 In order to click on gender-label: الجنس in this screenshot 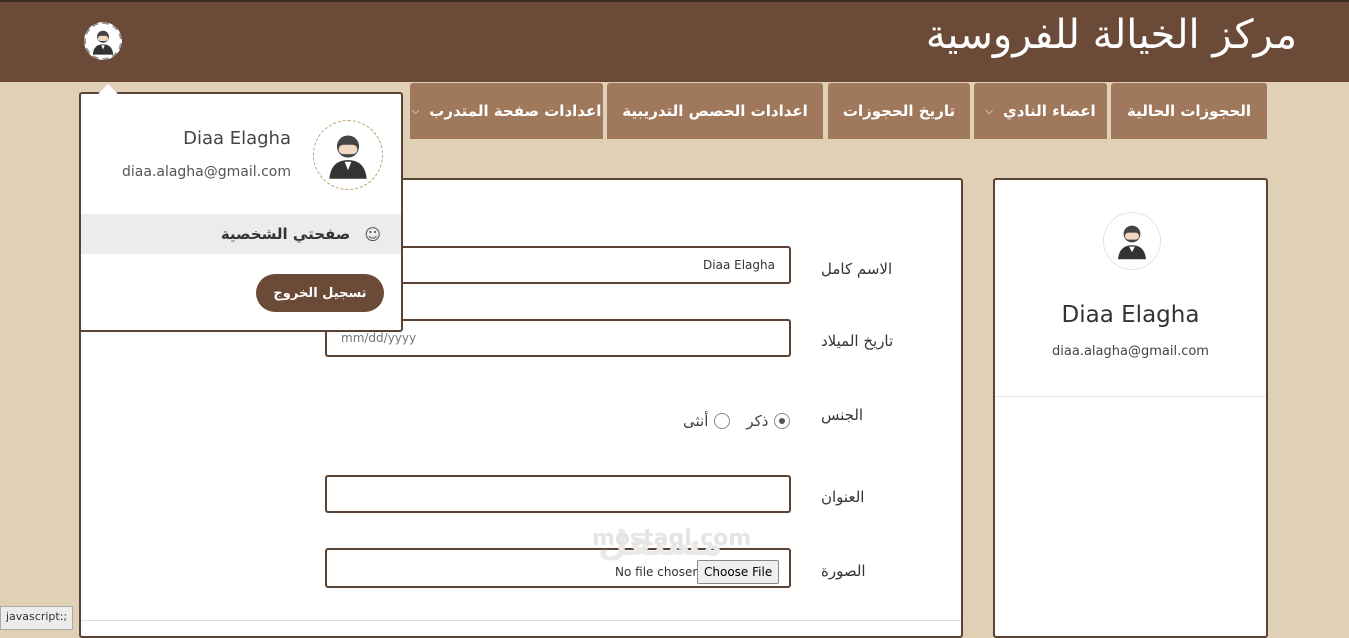, I will do `click(842, 415)`.